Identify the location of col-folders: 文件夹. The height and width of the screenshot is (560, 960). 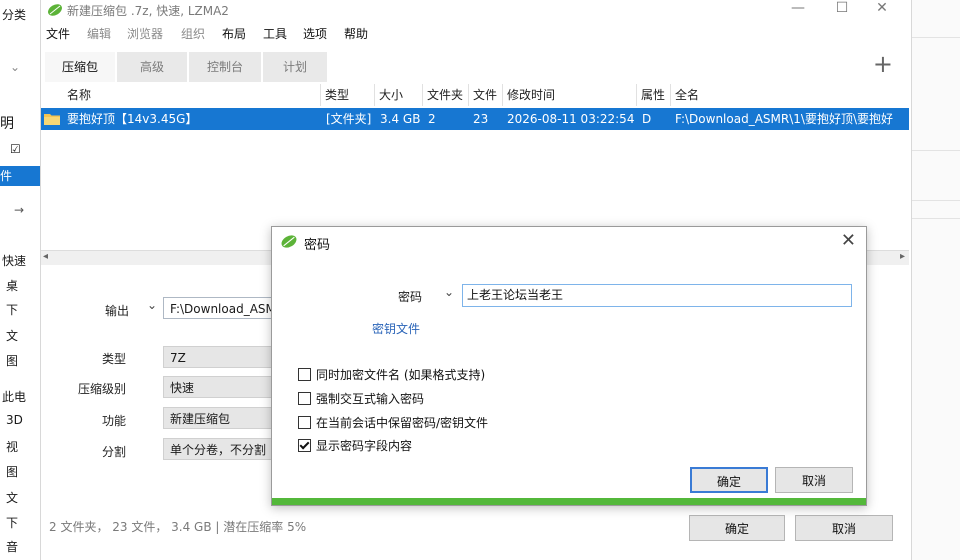
(446, 95).